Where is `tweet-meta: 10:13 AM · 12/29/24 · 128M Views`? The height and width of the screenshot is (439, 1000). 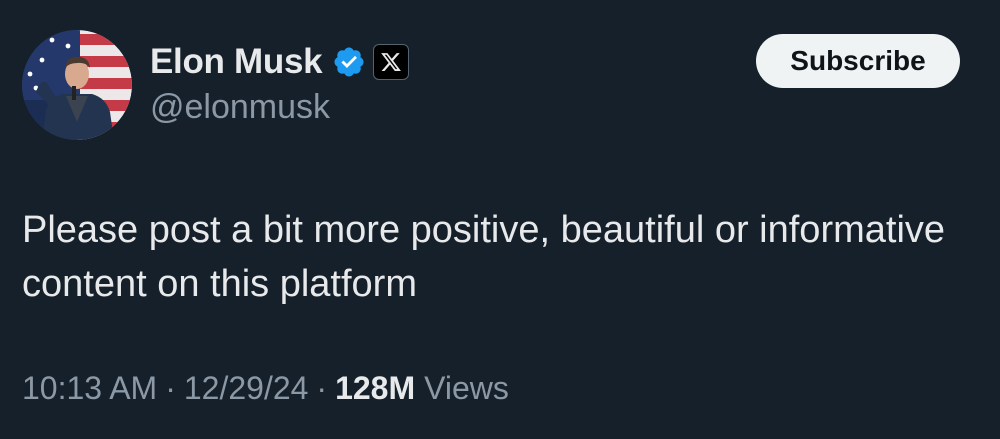
tweet-meta: 10:13 AM · 12/29/24 · 128M Views is located at coordinates (265, 388).